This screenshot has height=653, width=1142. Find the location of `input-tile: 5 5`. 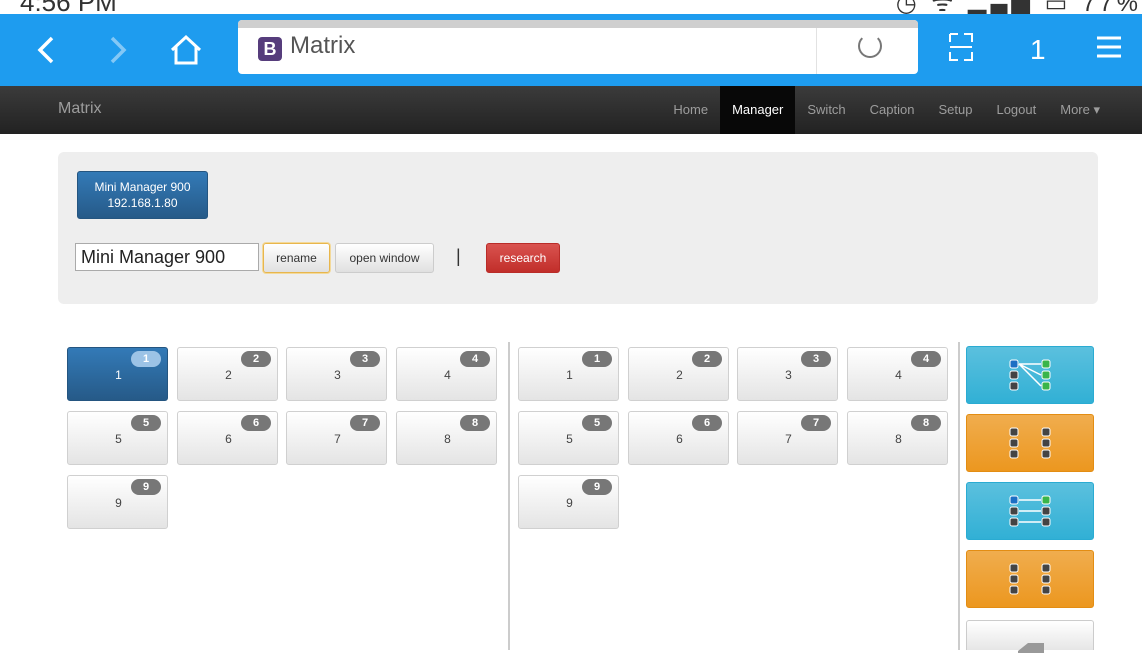

input-tile: 5 5 is located at coordinates (117, 438).